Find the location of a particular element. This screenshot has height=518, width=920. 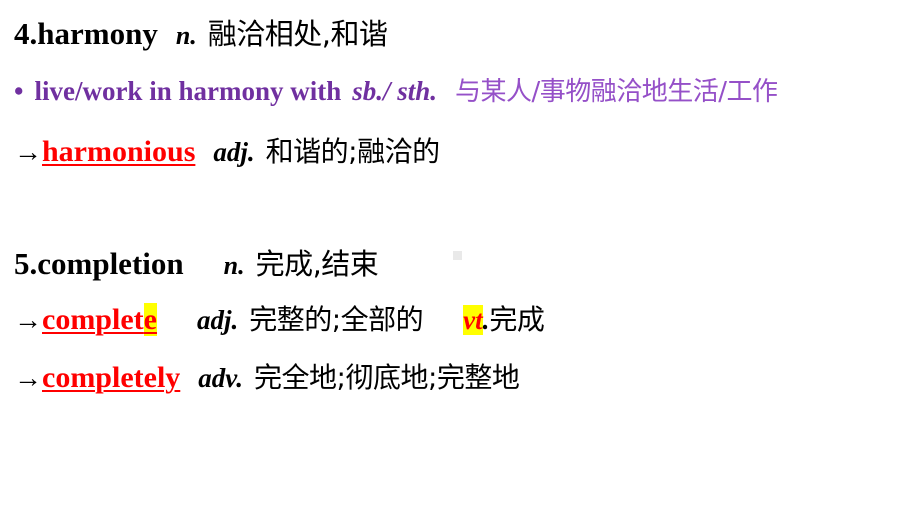

pos-completion: n. is located at coordinates (234, 265).